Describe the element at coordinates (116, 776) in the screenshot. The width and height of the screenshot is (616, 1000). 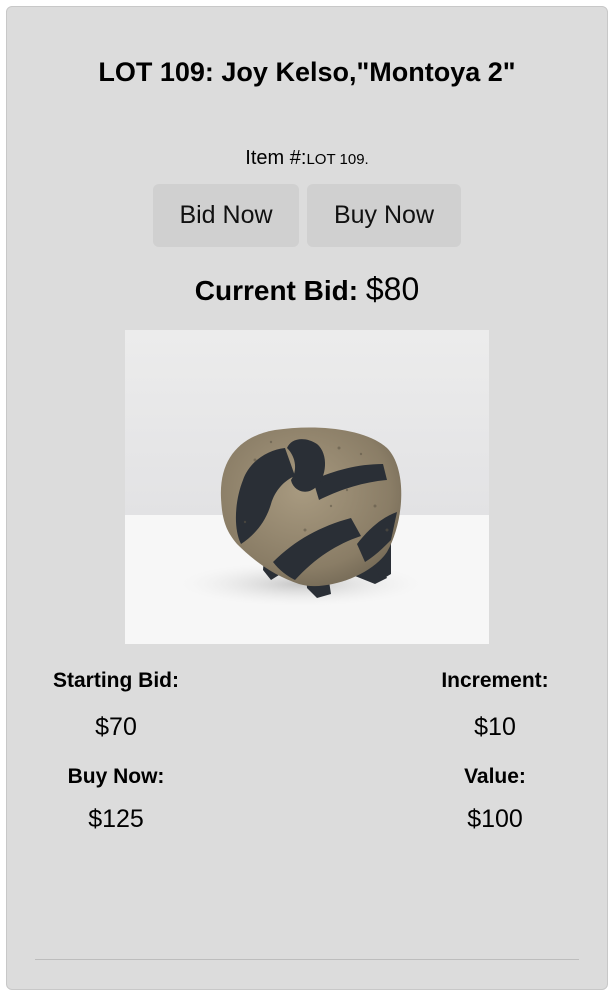
I see `buy-now-stat-label: Buy Now:` at that location.